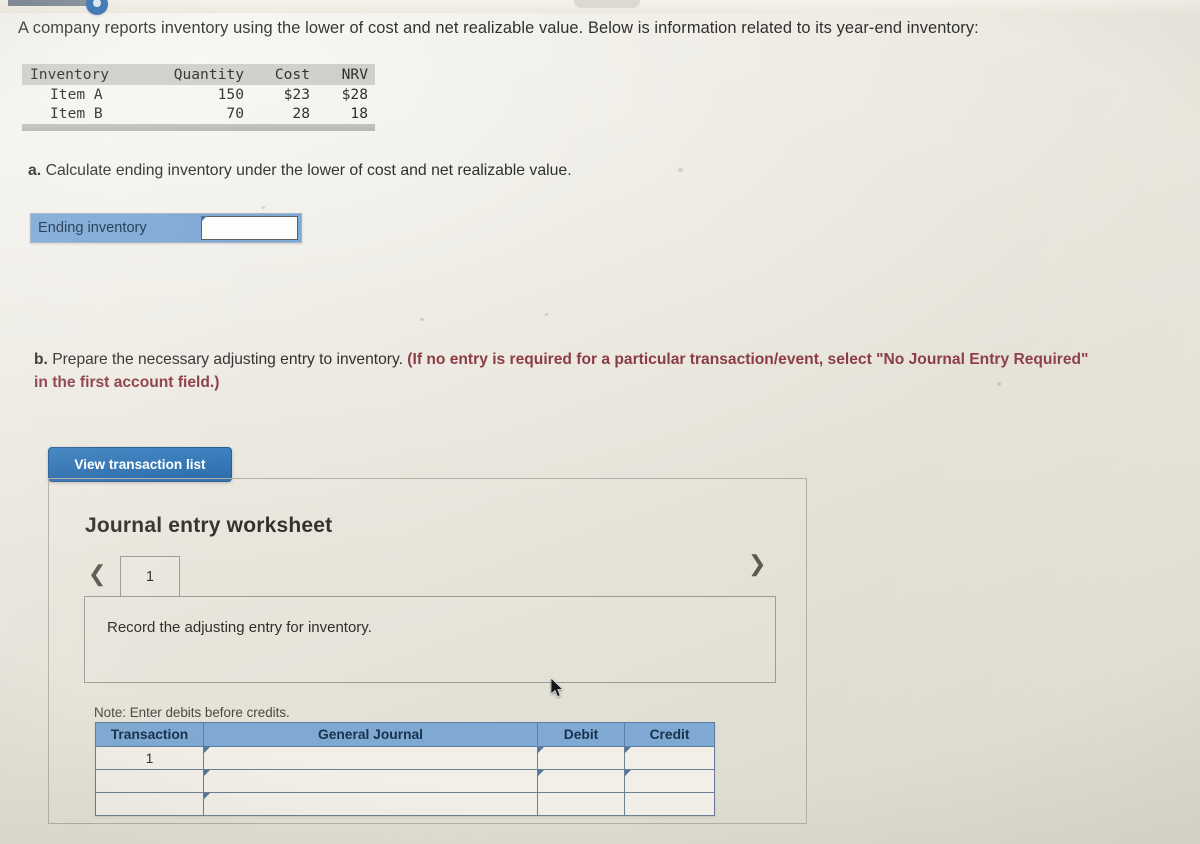 The width and height of the screenshot is (1200, 844). I want to click on ending-inventory-input-wrapper, so click(249, 228).